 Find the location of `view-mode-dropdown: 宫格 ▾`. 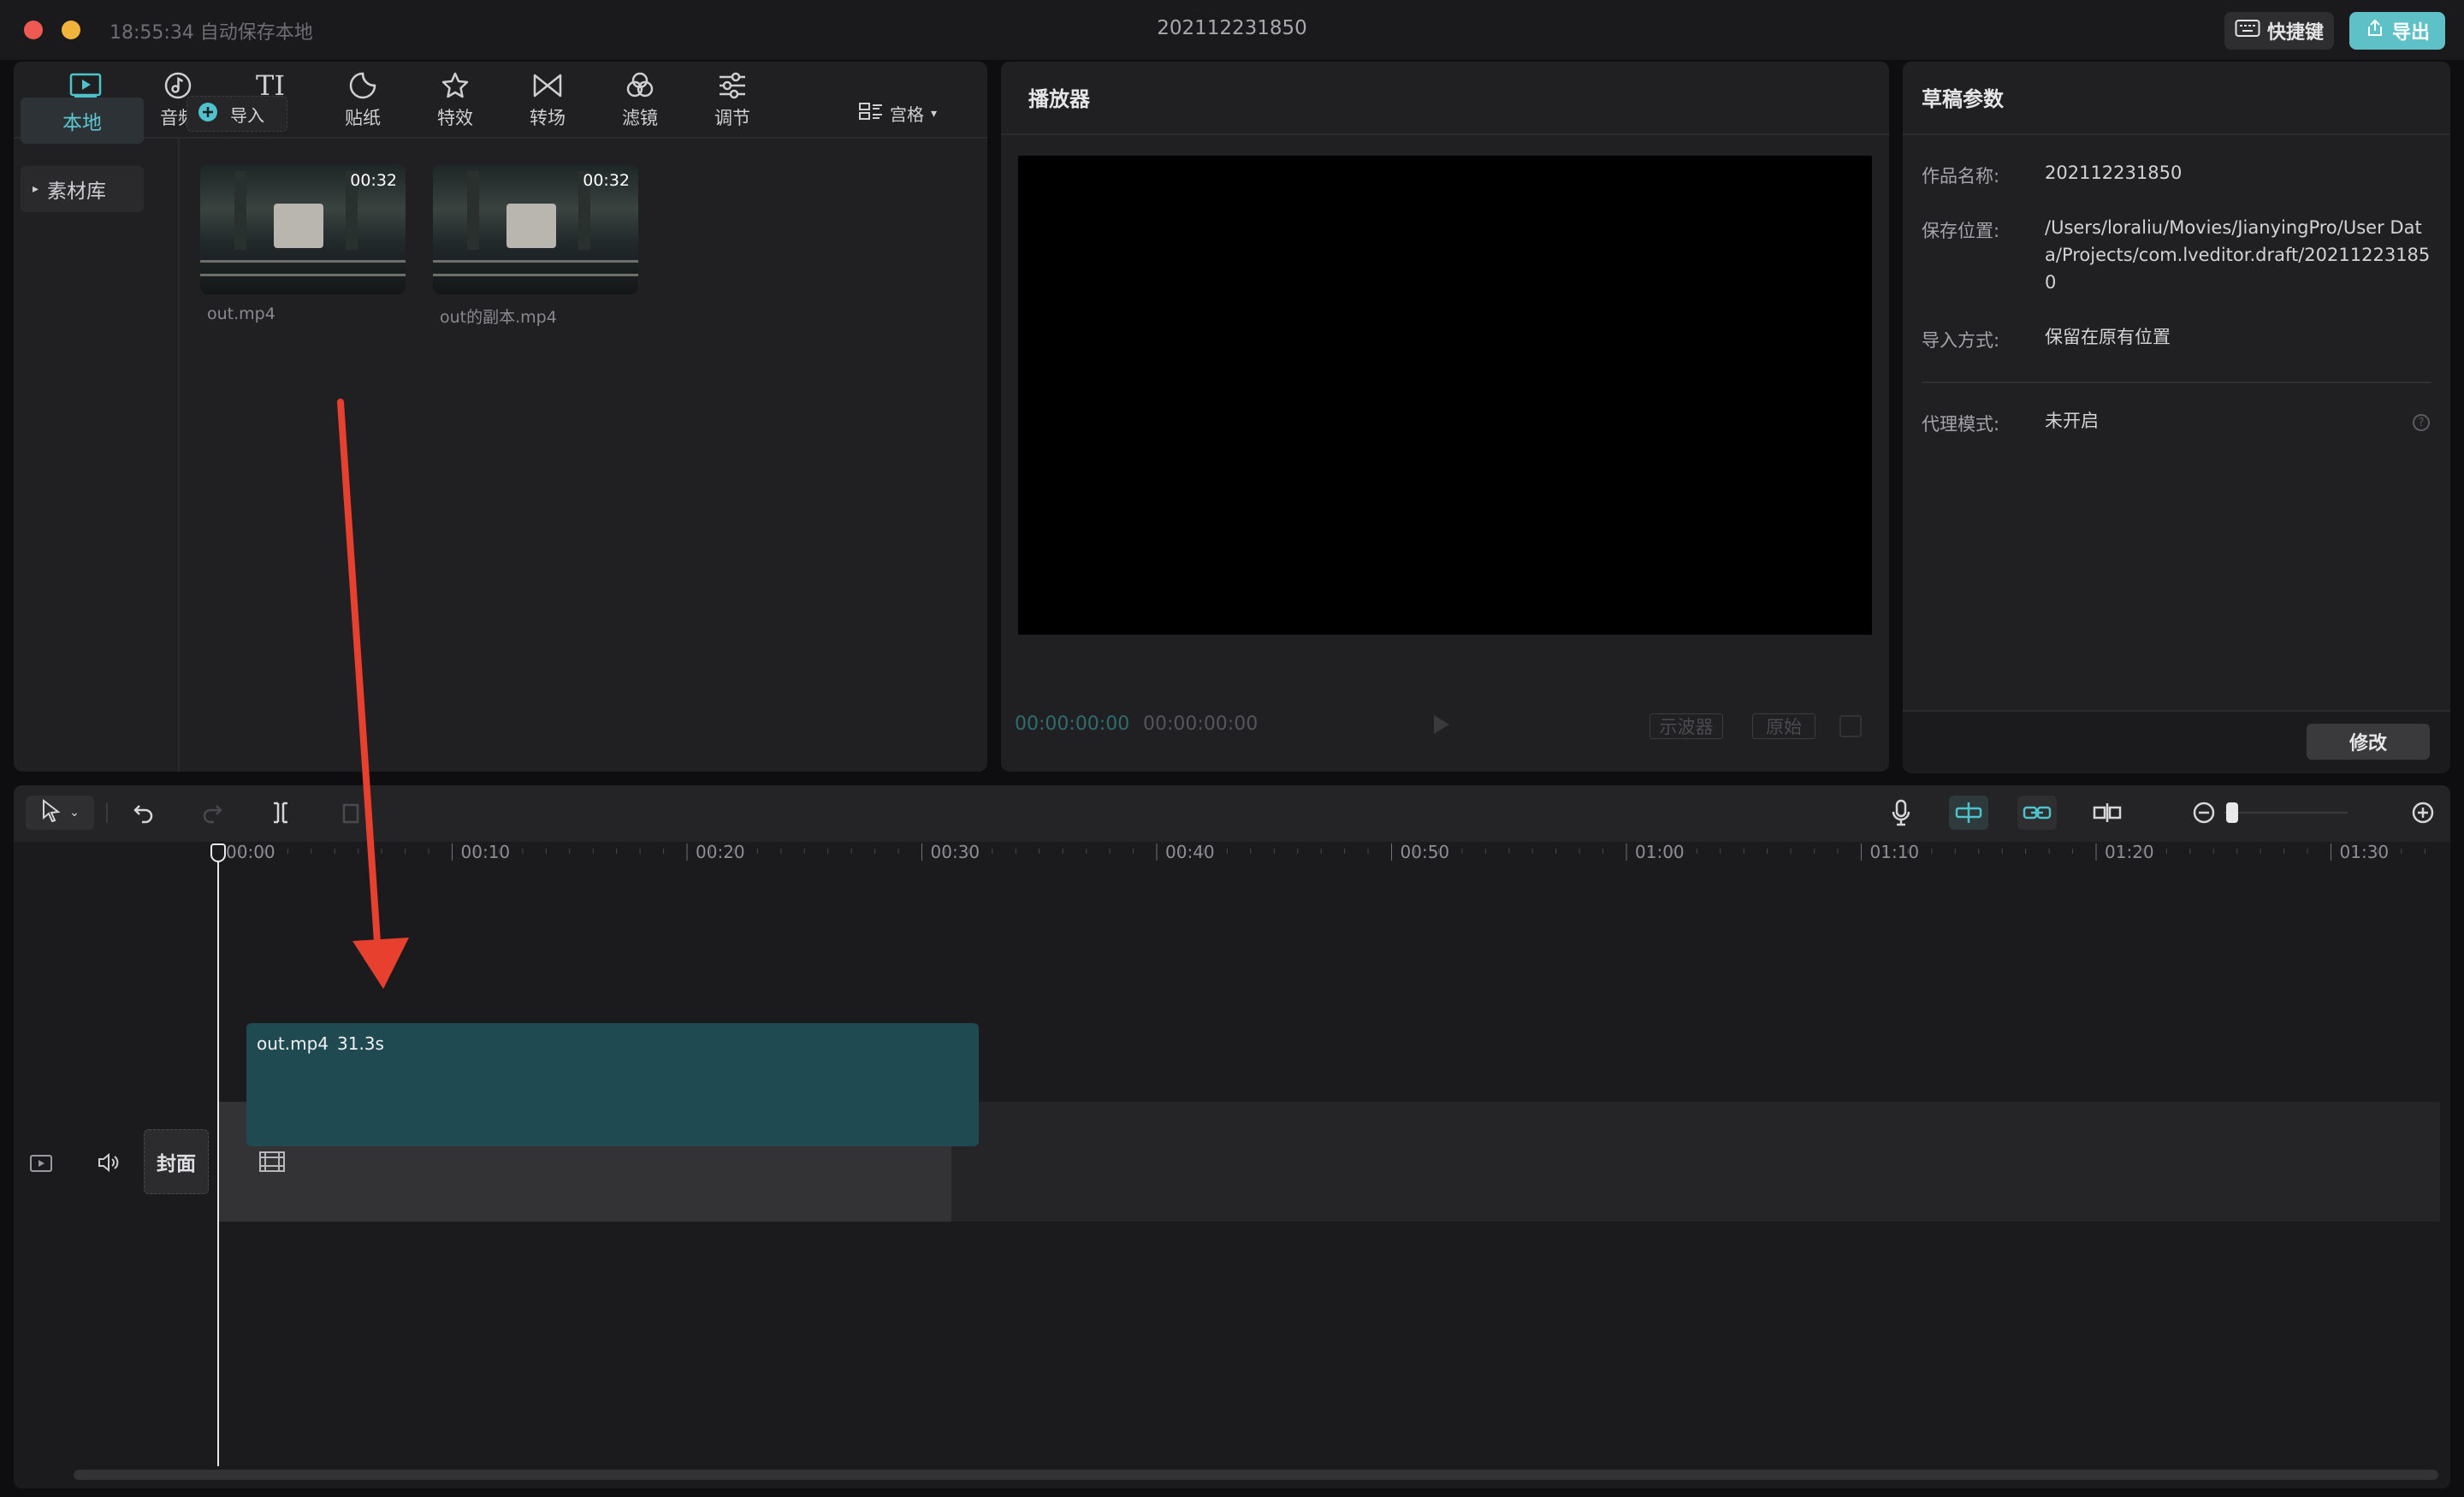

view-mode-dropdown: 宫格 ▾ is located at coordinates (898, 114).